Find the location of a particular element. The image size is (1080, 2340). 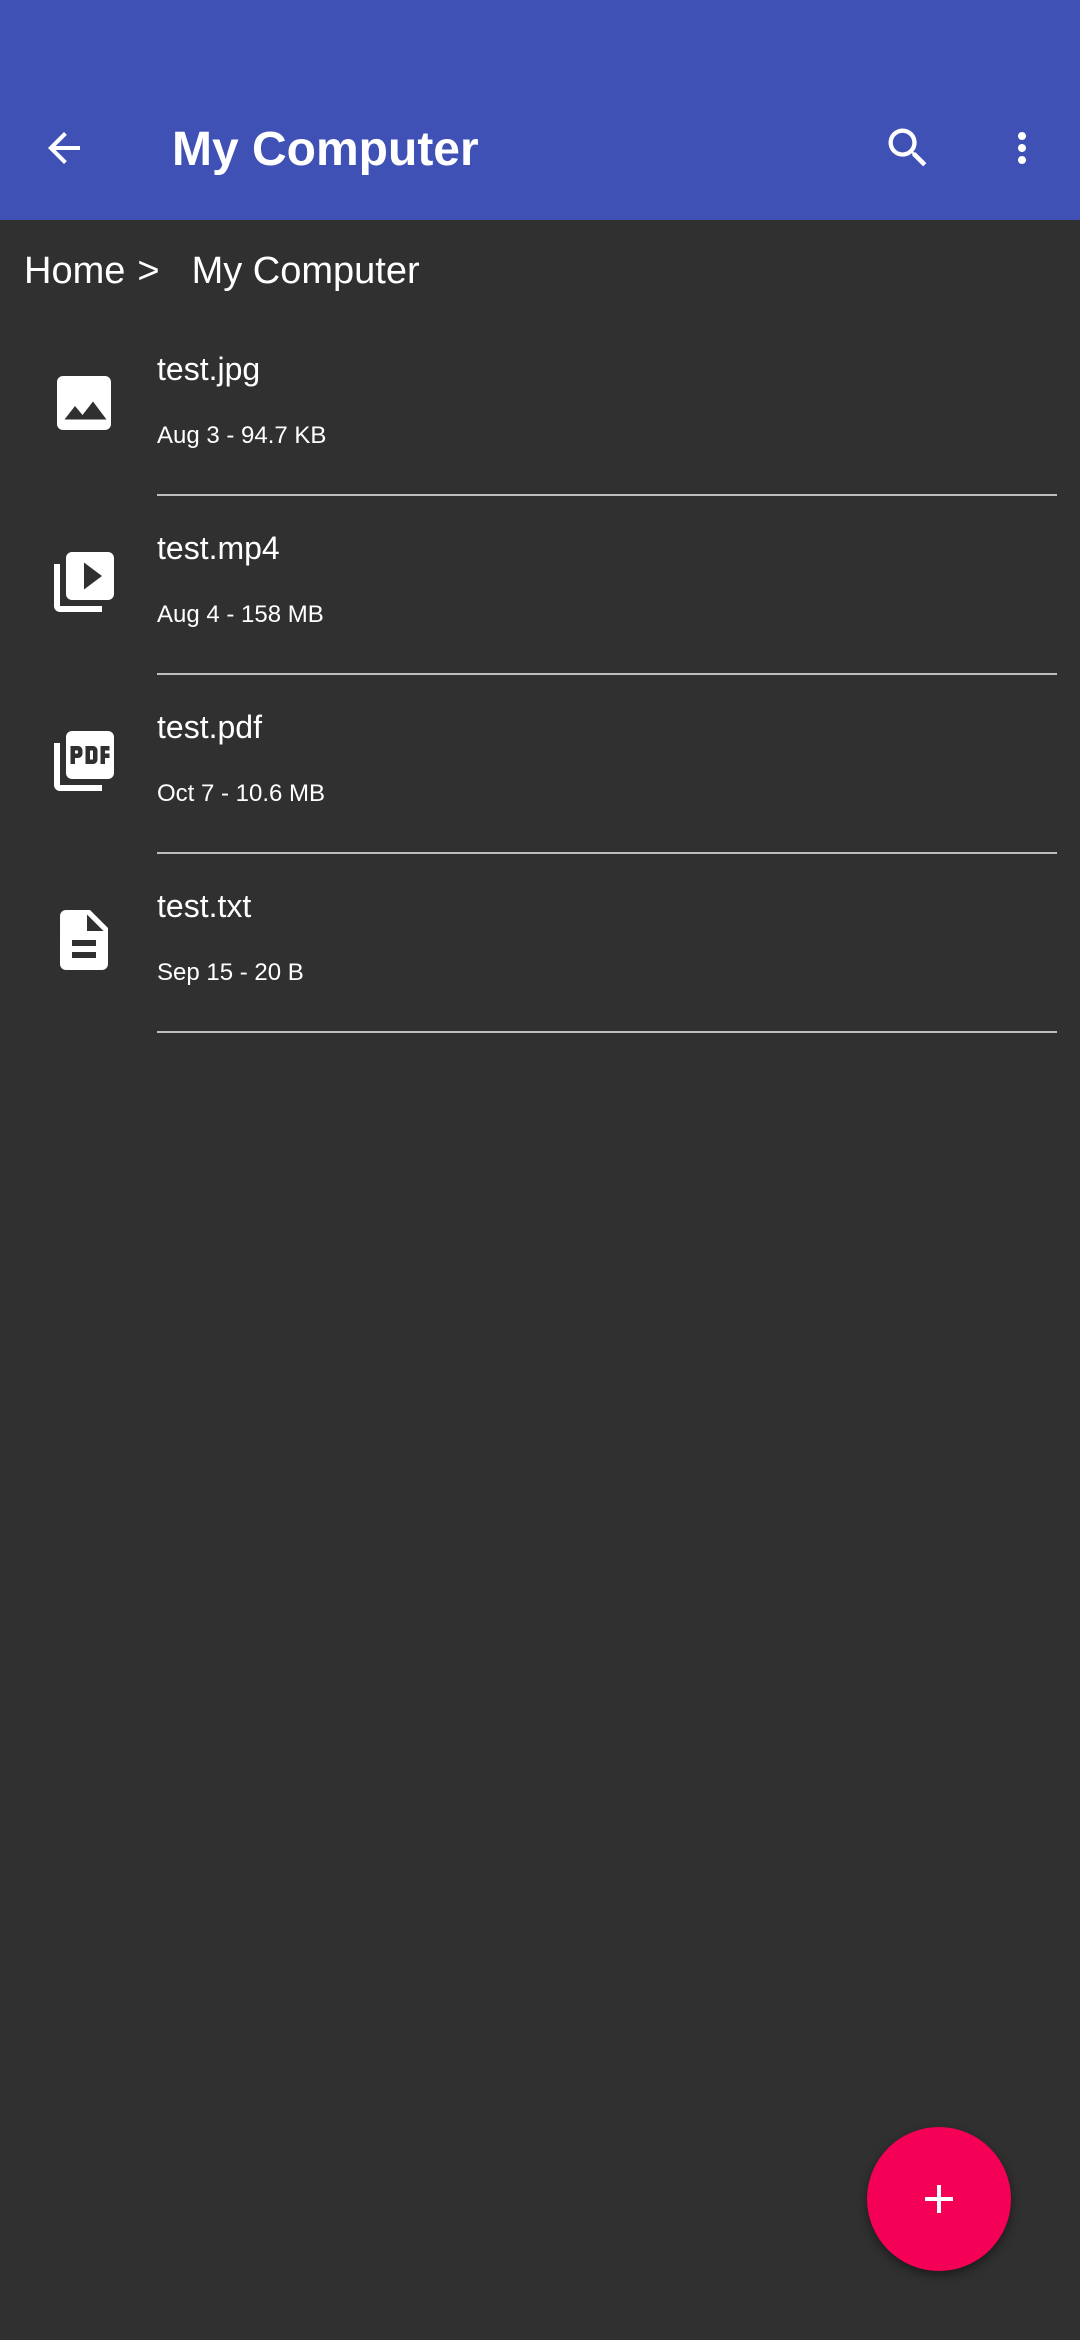

more-vert-icon is located at coordinates (1022, 148).